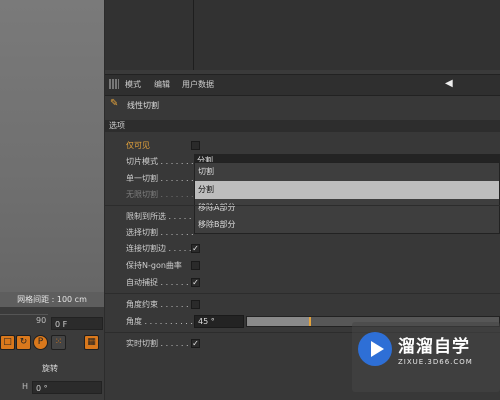 Image resolution: width=500 pixels, height=400 pixels. I want to click on visible-only-row: 仅可见, so click(302, 145).